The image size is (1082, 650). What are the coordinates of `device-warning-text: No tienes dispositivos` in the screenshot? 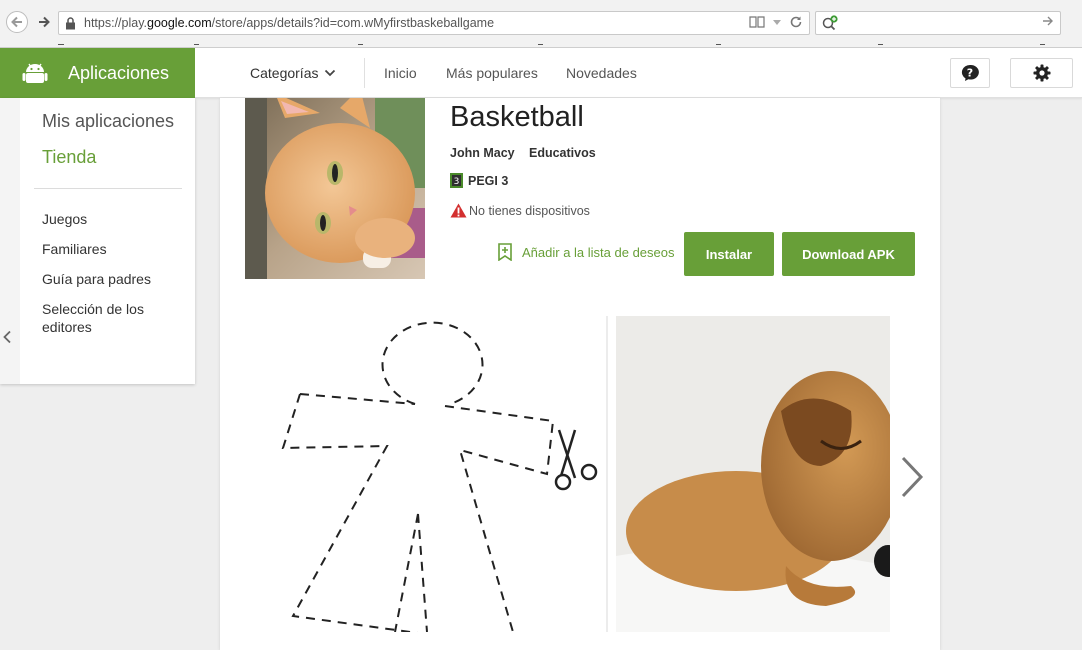 It's located at (529, 210).